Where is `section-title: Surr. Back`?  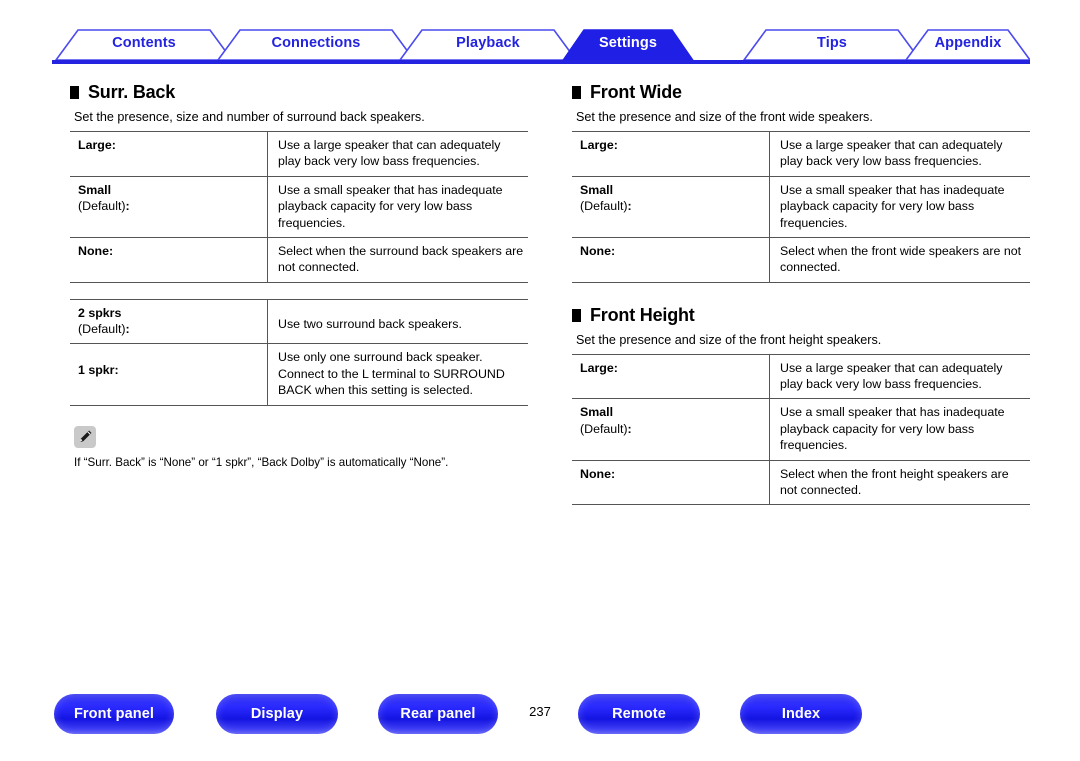
section-title: Surr. Back is located at coordinates (132, 92).